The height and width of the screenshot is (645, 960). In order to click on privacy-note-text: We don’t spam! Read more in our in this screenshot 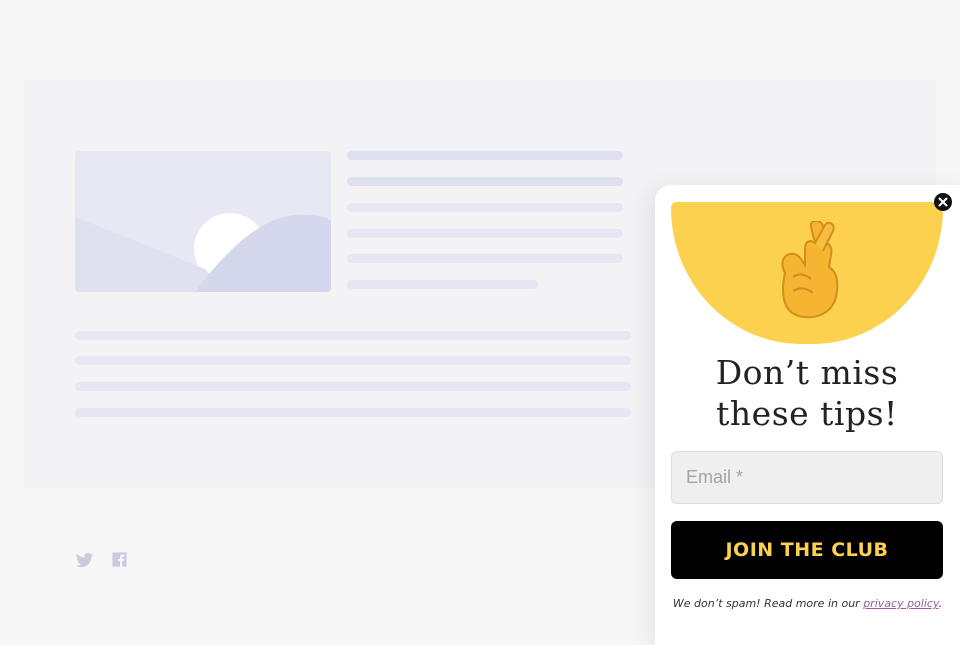, I will do `click(766, 603)`.